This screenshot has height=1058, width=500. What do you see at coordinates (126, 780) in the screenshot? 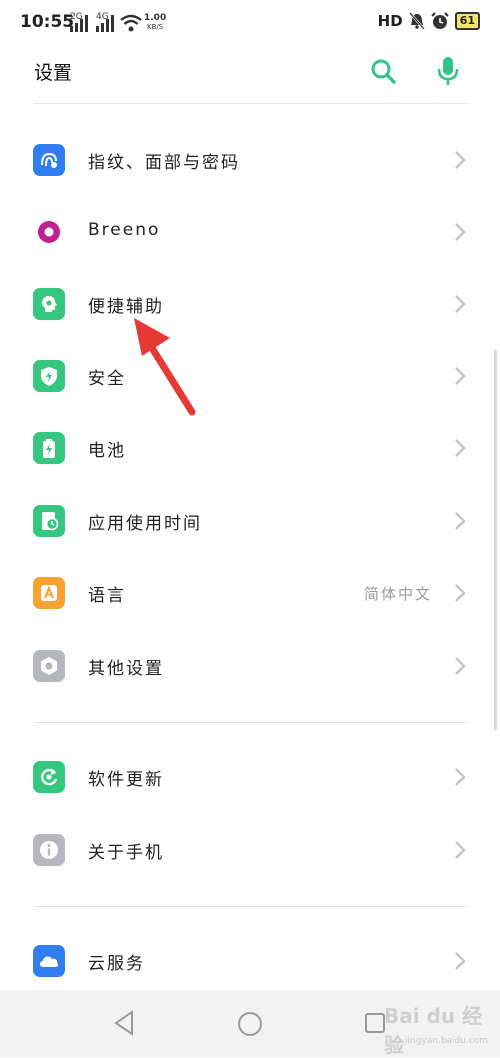
I see `settings-item-label: 软件更新` at bounding box center [126, 780].